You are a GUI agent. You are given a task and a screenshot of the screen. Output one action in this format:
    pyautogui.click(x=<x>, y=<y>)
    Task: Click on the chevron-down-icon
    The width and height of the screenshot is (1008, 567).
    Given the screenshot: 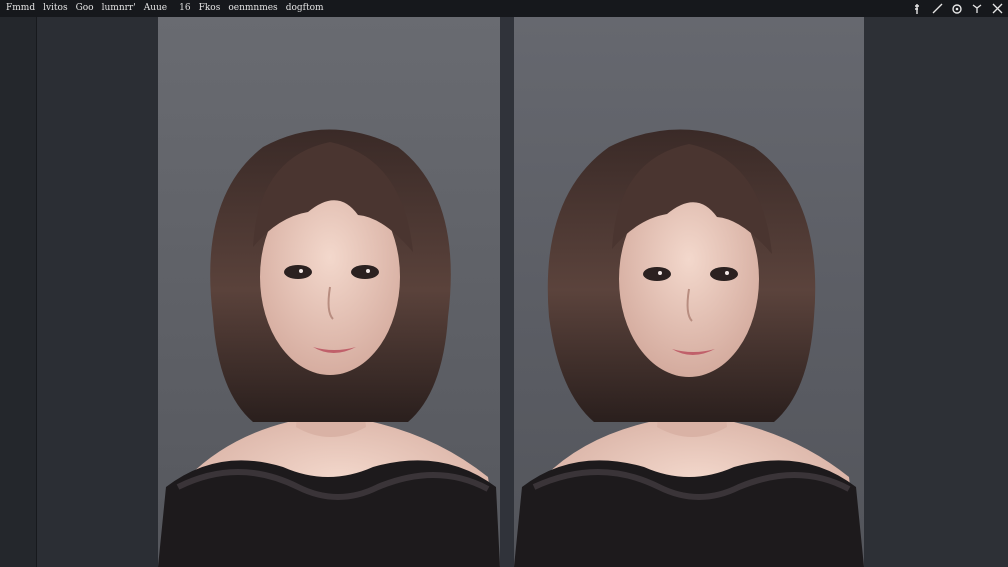 What is the action you would take?
    pyautogui.click(x=977, y=9)
    